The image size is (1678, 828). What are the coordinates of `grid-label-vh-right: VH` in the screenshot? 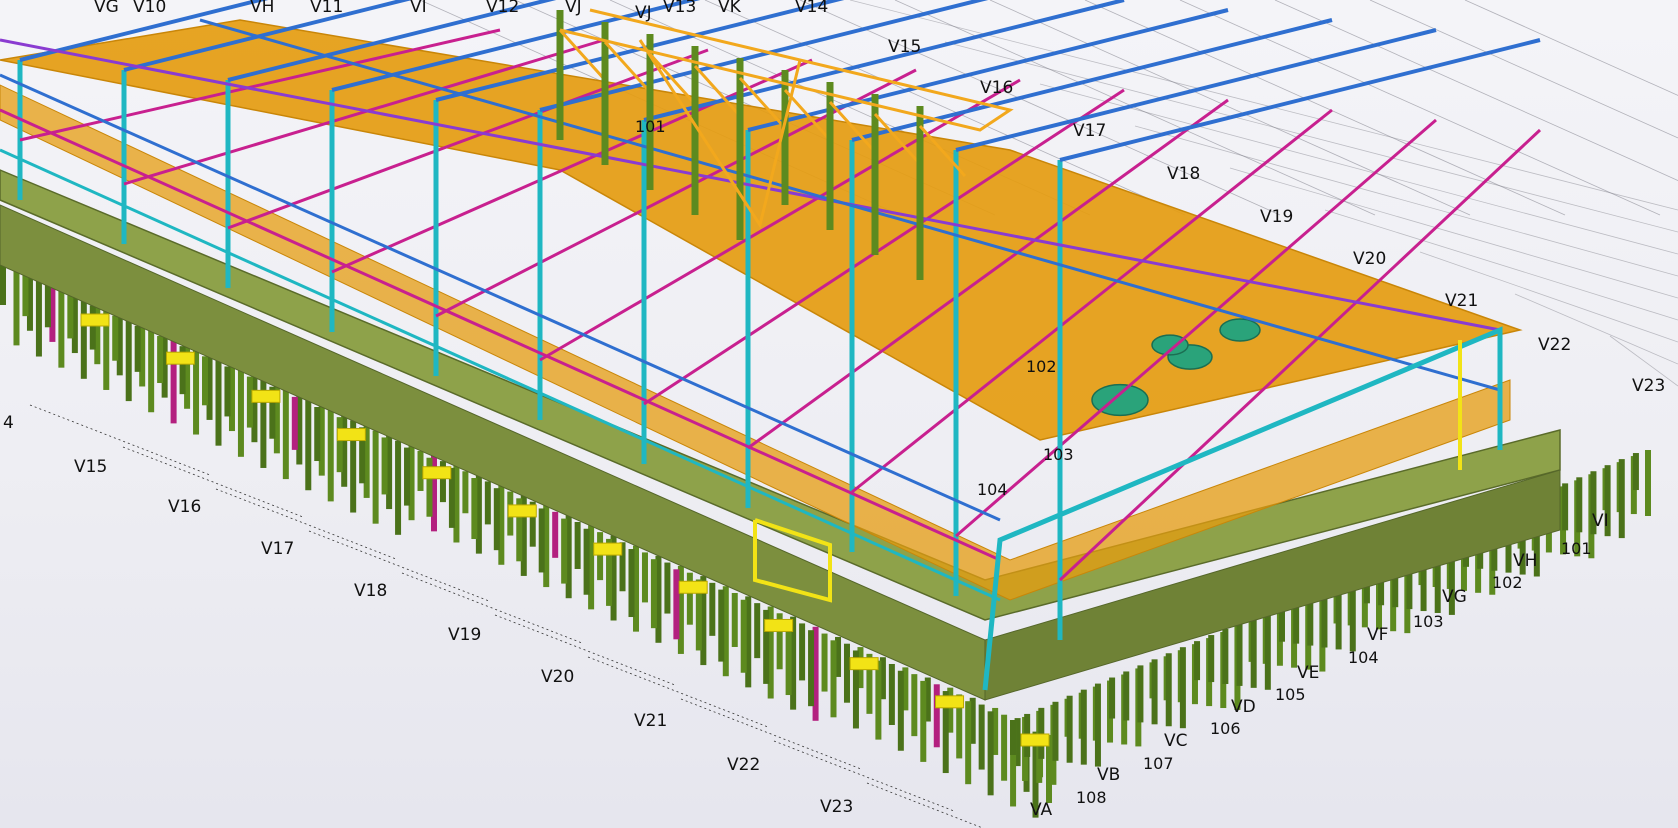 It's located at (1525, 561).